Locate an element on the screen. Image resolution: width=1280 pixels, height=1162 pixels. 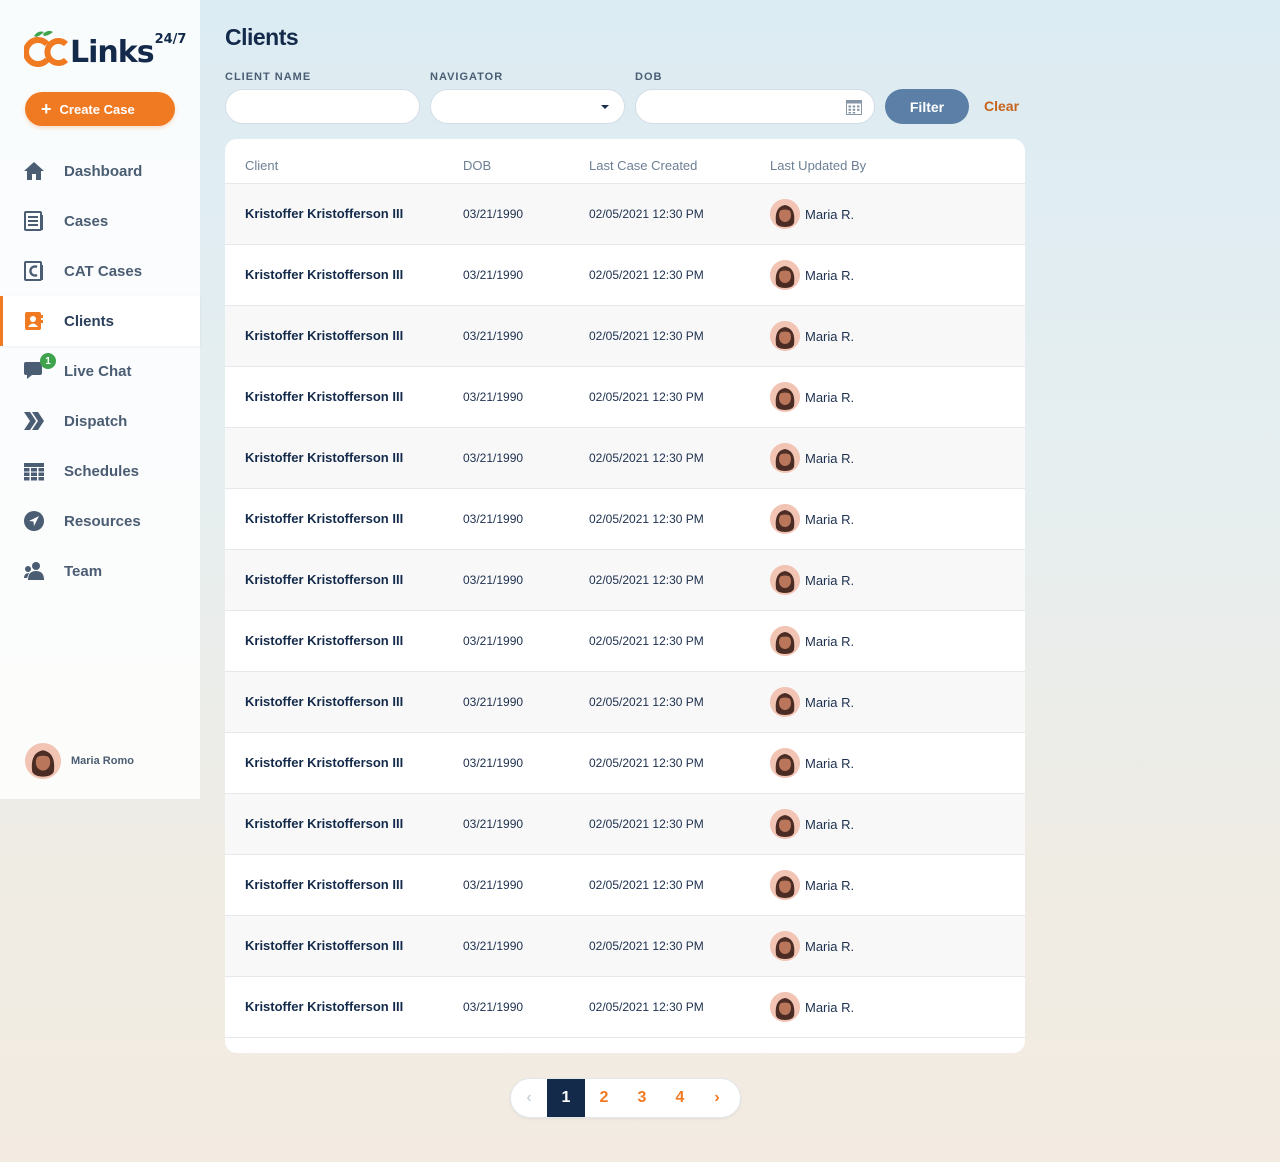
chat-unread-badge: 1 is located at coordinates (48, 361).